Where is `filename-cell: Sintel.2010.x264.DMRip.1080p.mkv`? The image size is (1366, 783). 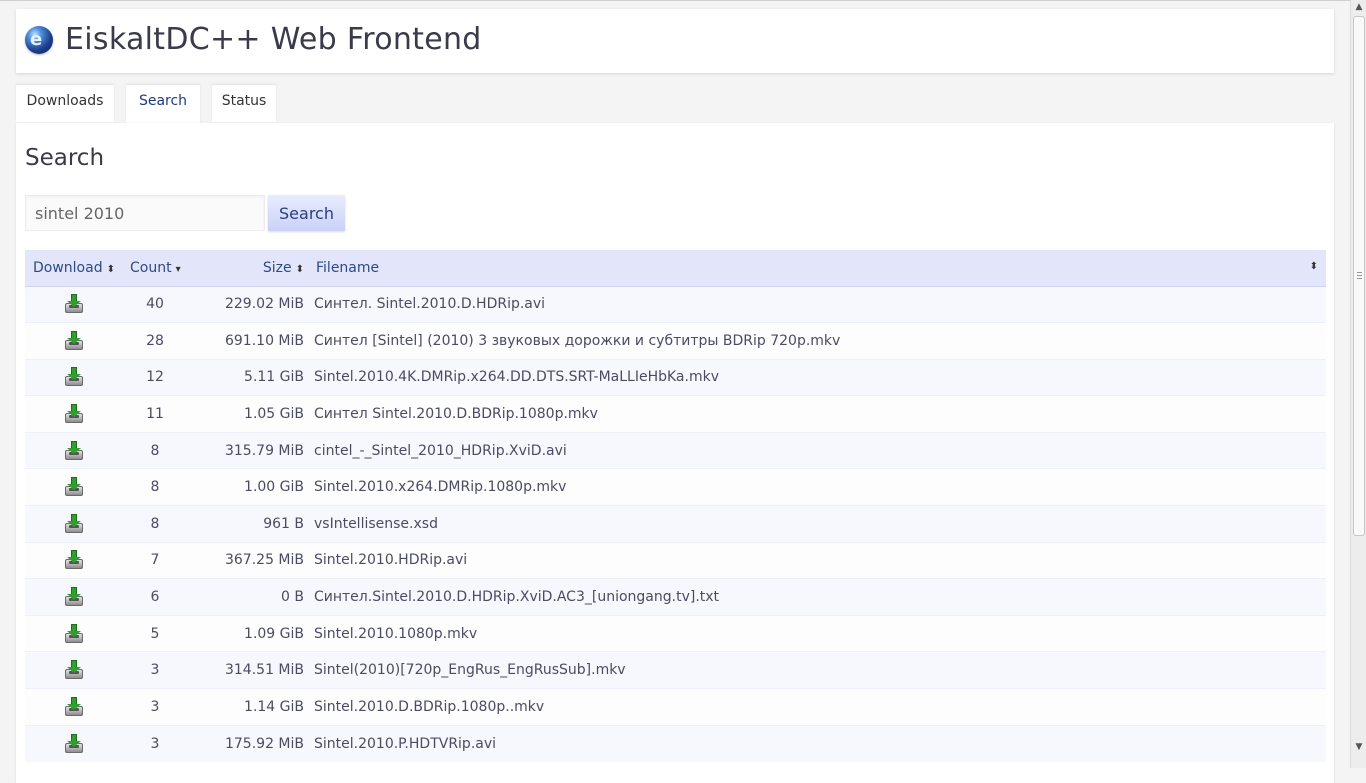 filename-cell: Sintel.2010.x264.DMRip.1080p.mkv is located at coordinates (819, 487).